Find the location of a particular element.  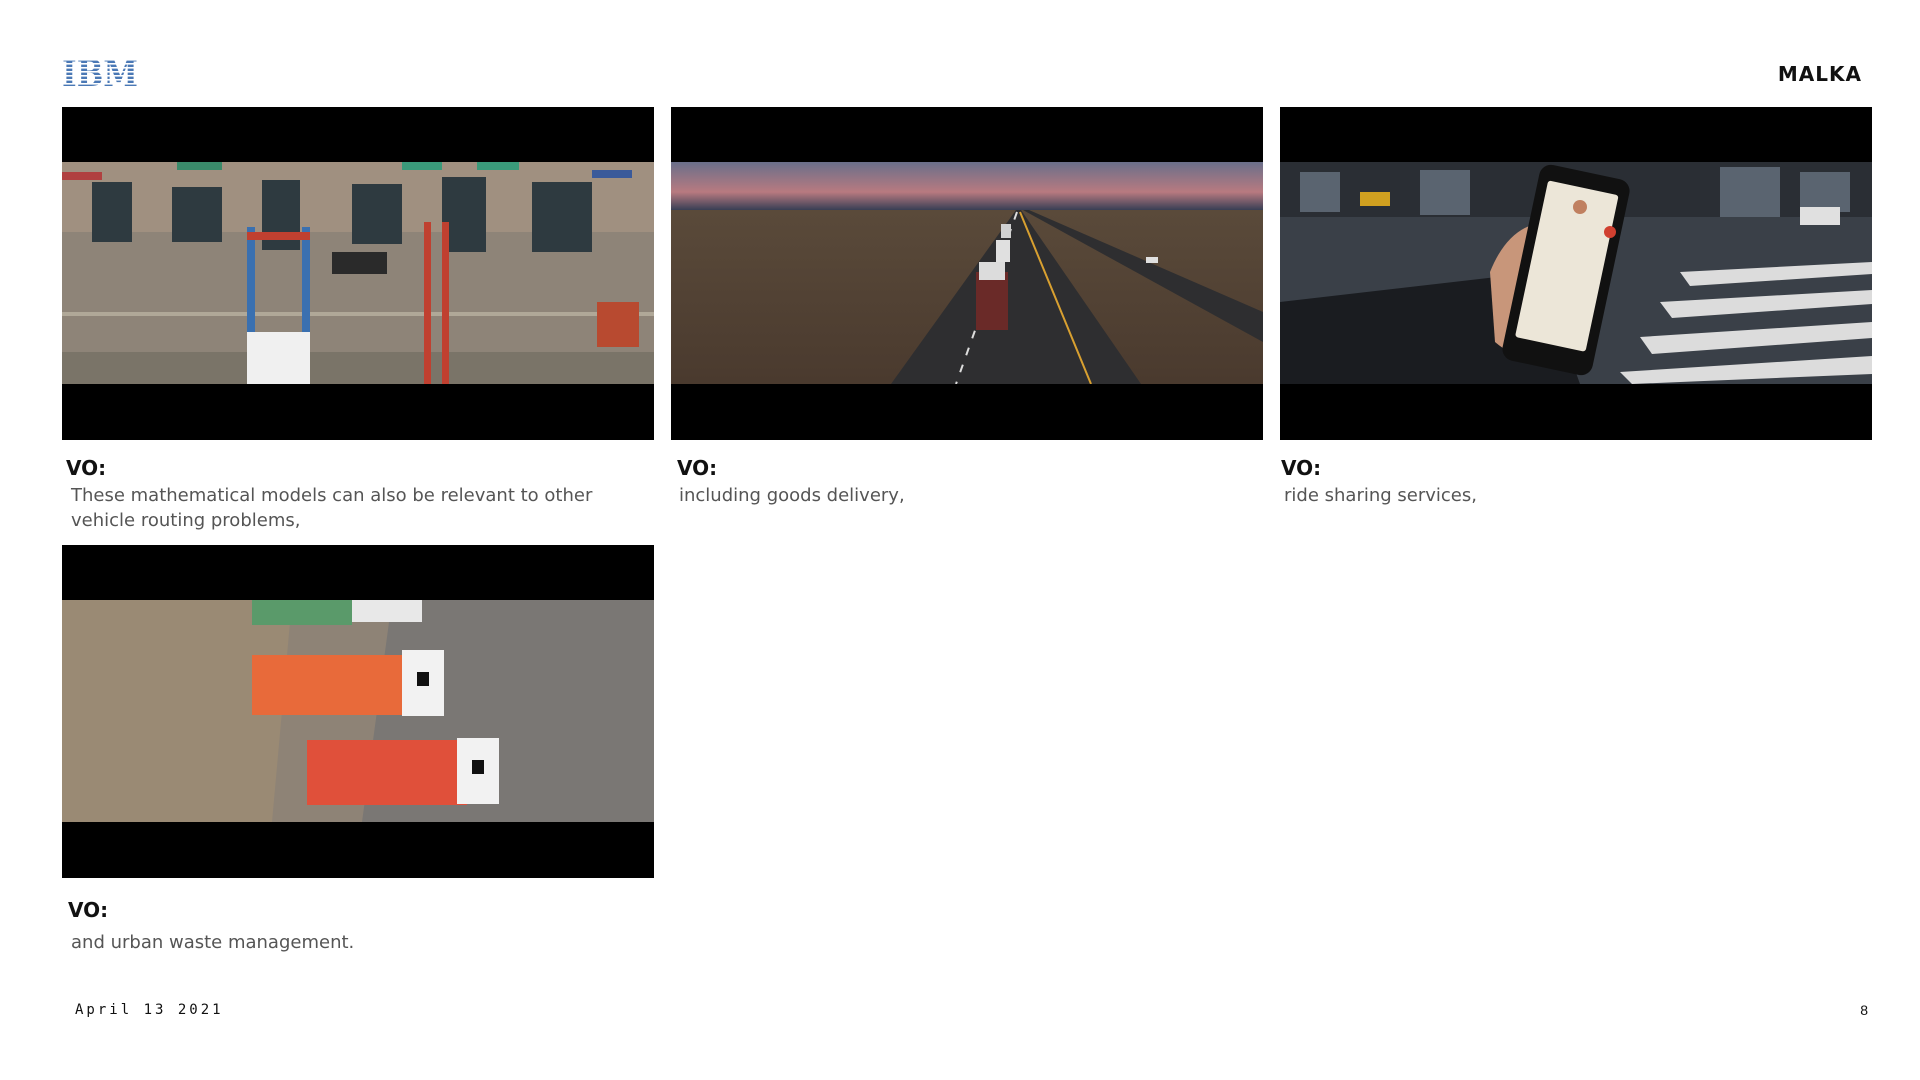

port-scene-image is located at coordinates (358, 273).